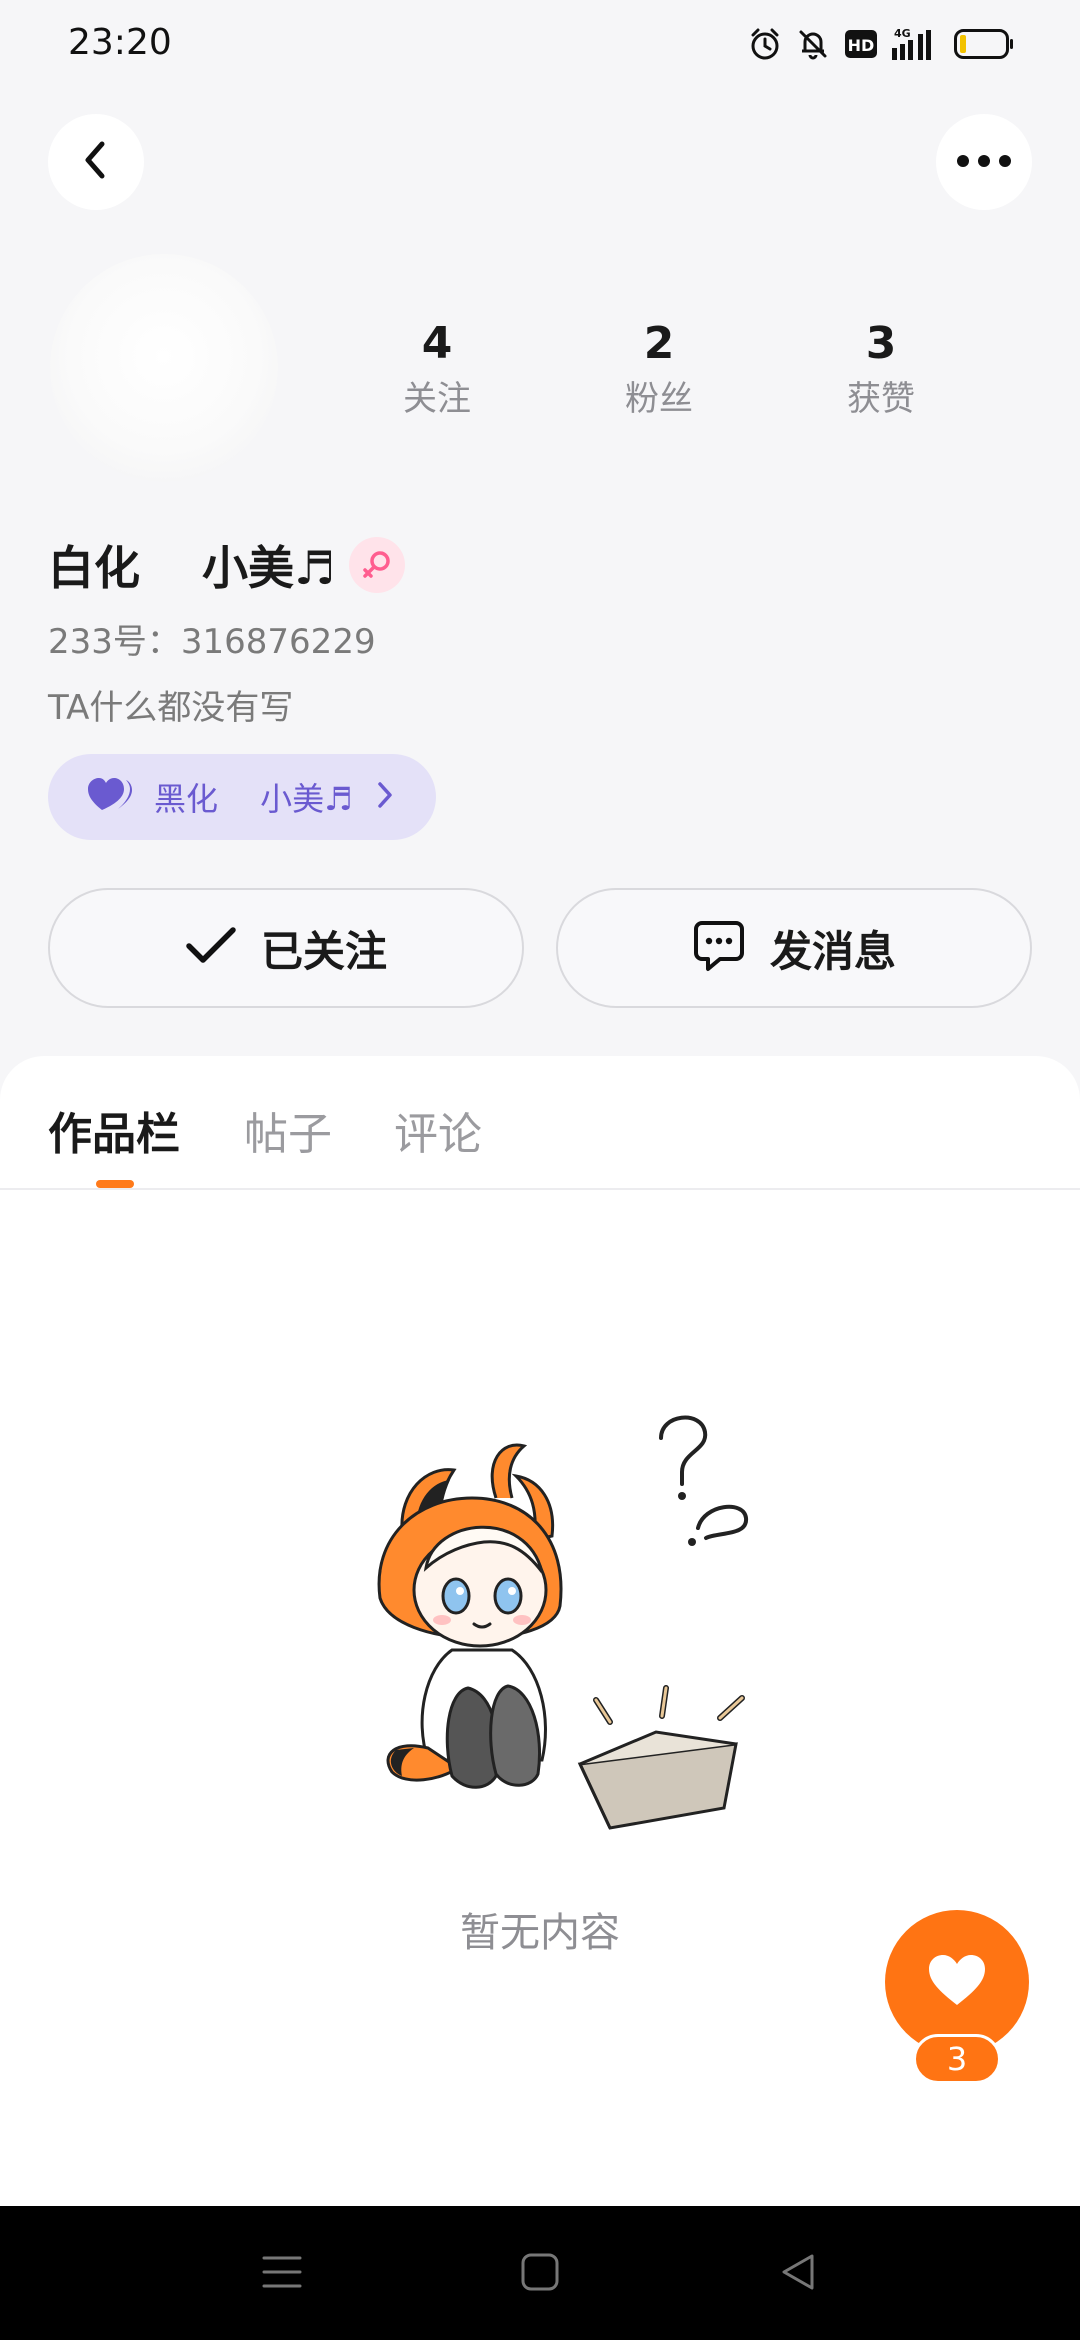  Describe the element at coordinates (385, 797) in the screenshot. I see `chevron-right-icon` at that location.